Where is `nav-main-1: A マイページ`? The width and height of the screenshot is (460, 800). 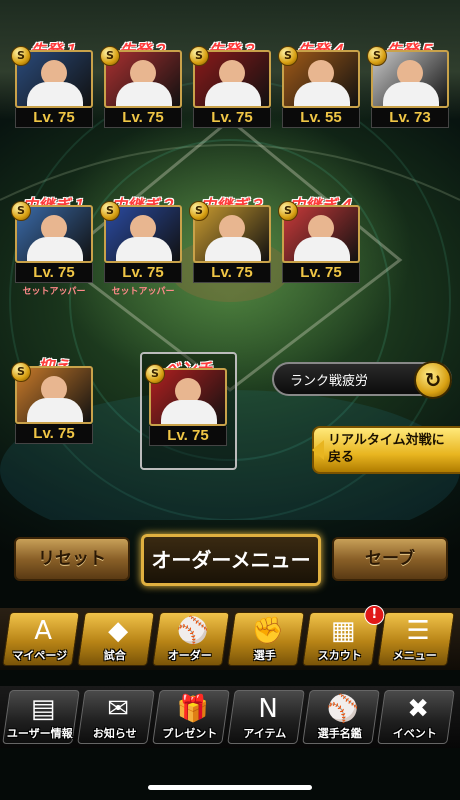 nav-main-1: A マイページ is located at coordinates (41, 639).